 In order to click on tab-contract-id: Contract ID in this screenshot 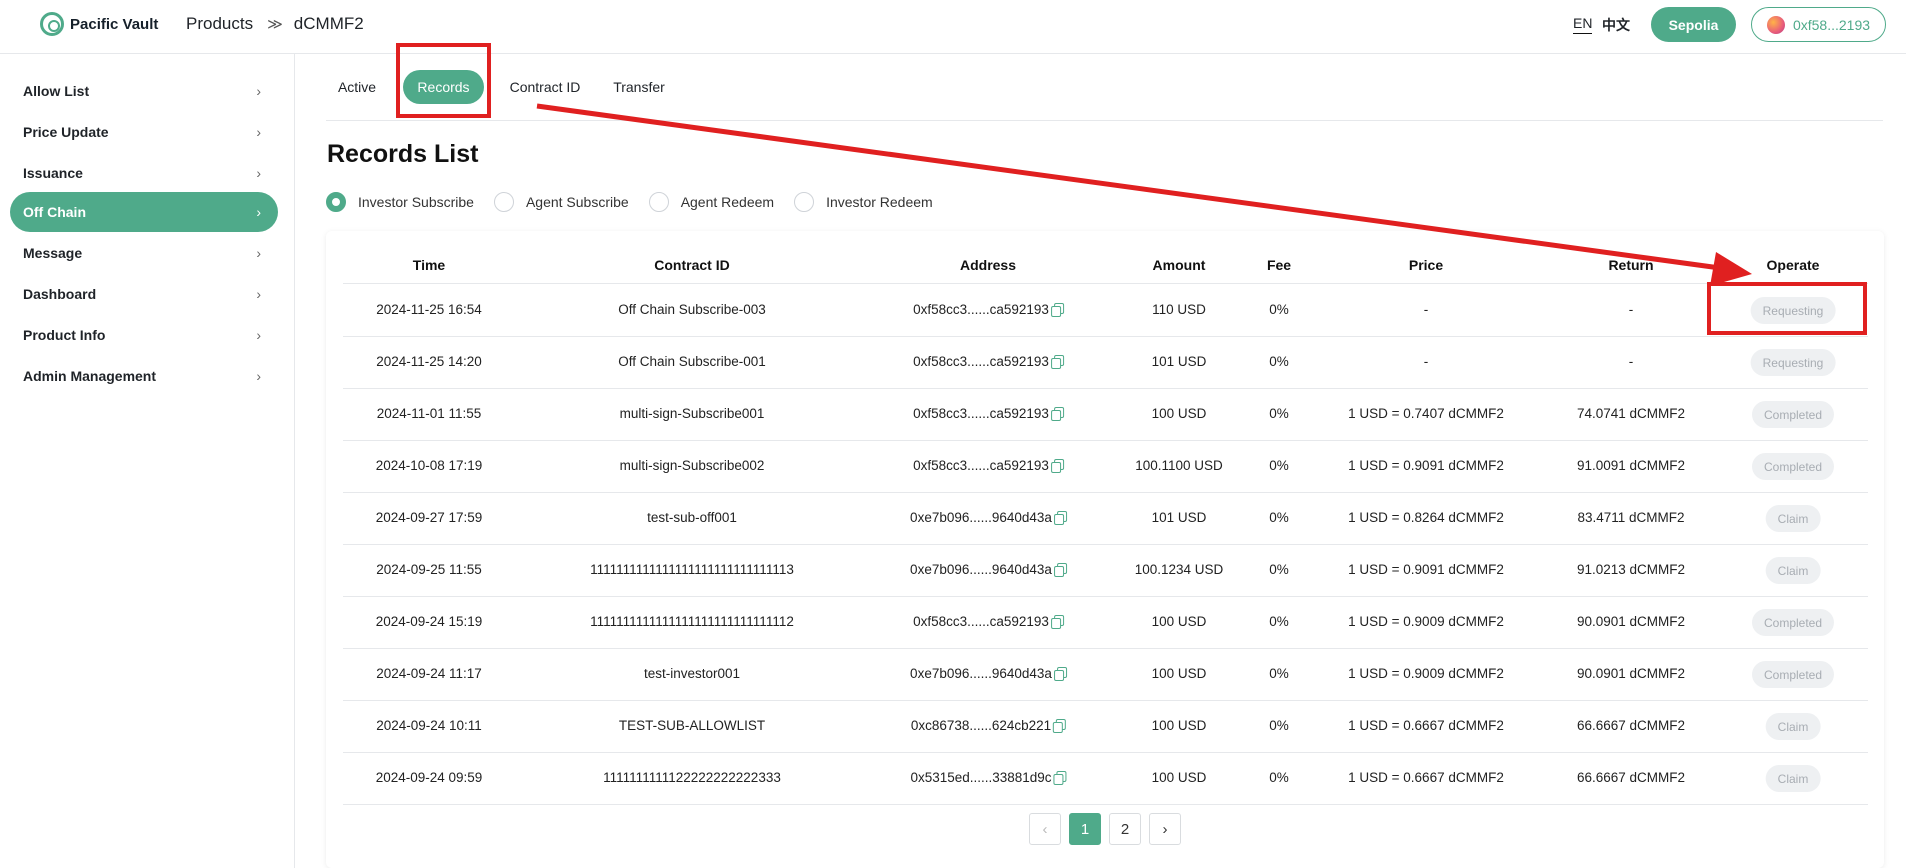, I will do `click(545, 87)`.